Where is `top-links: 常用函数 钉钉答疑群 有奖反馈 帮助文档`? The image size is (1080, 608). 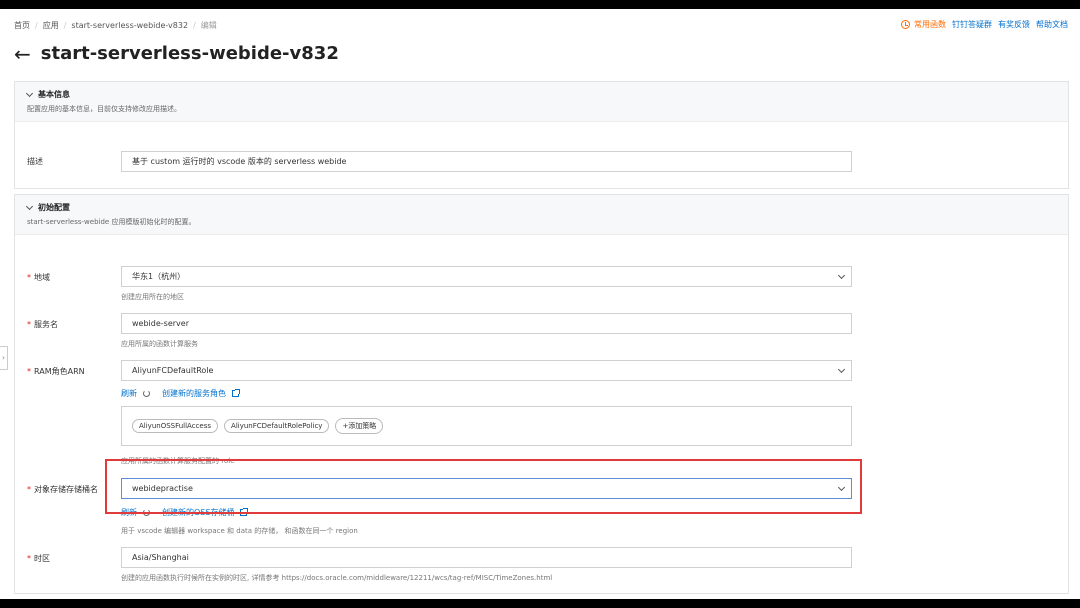 top-links: 常用函数 钉钉答疑群 有奖反馈 帮助文档 is located at coordinates (984, 24).